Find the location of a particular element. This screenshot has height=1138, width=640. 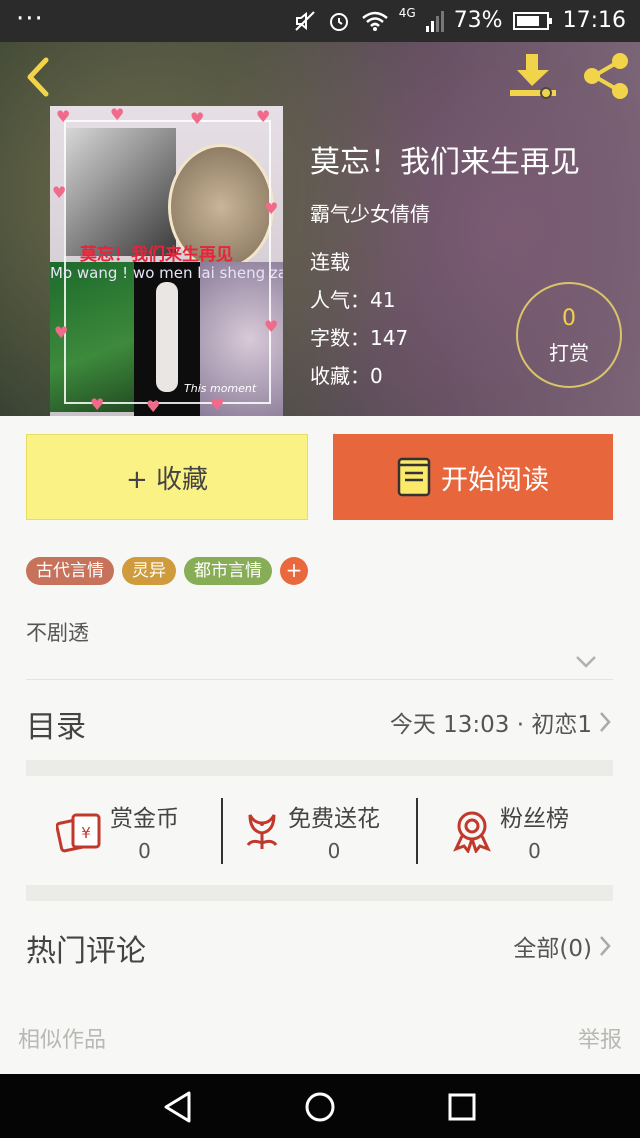

similar-works-link: 相似作品 is located at coordinates (62, 1038).